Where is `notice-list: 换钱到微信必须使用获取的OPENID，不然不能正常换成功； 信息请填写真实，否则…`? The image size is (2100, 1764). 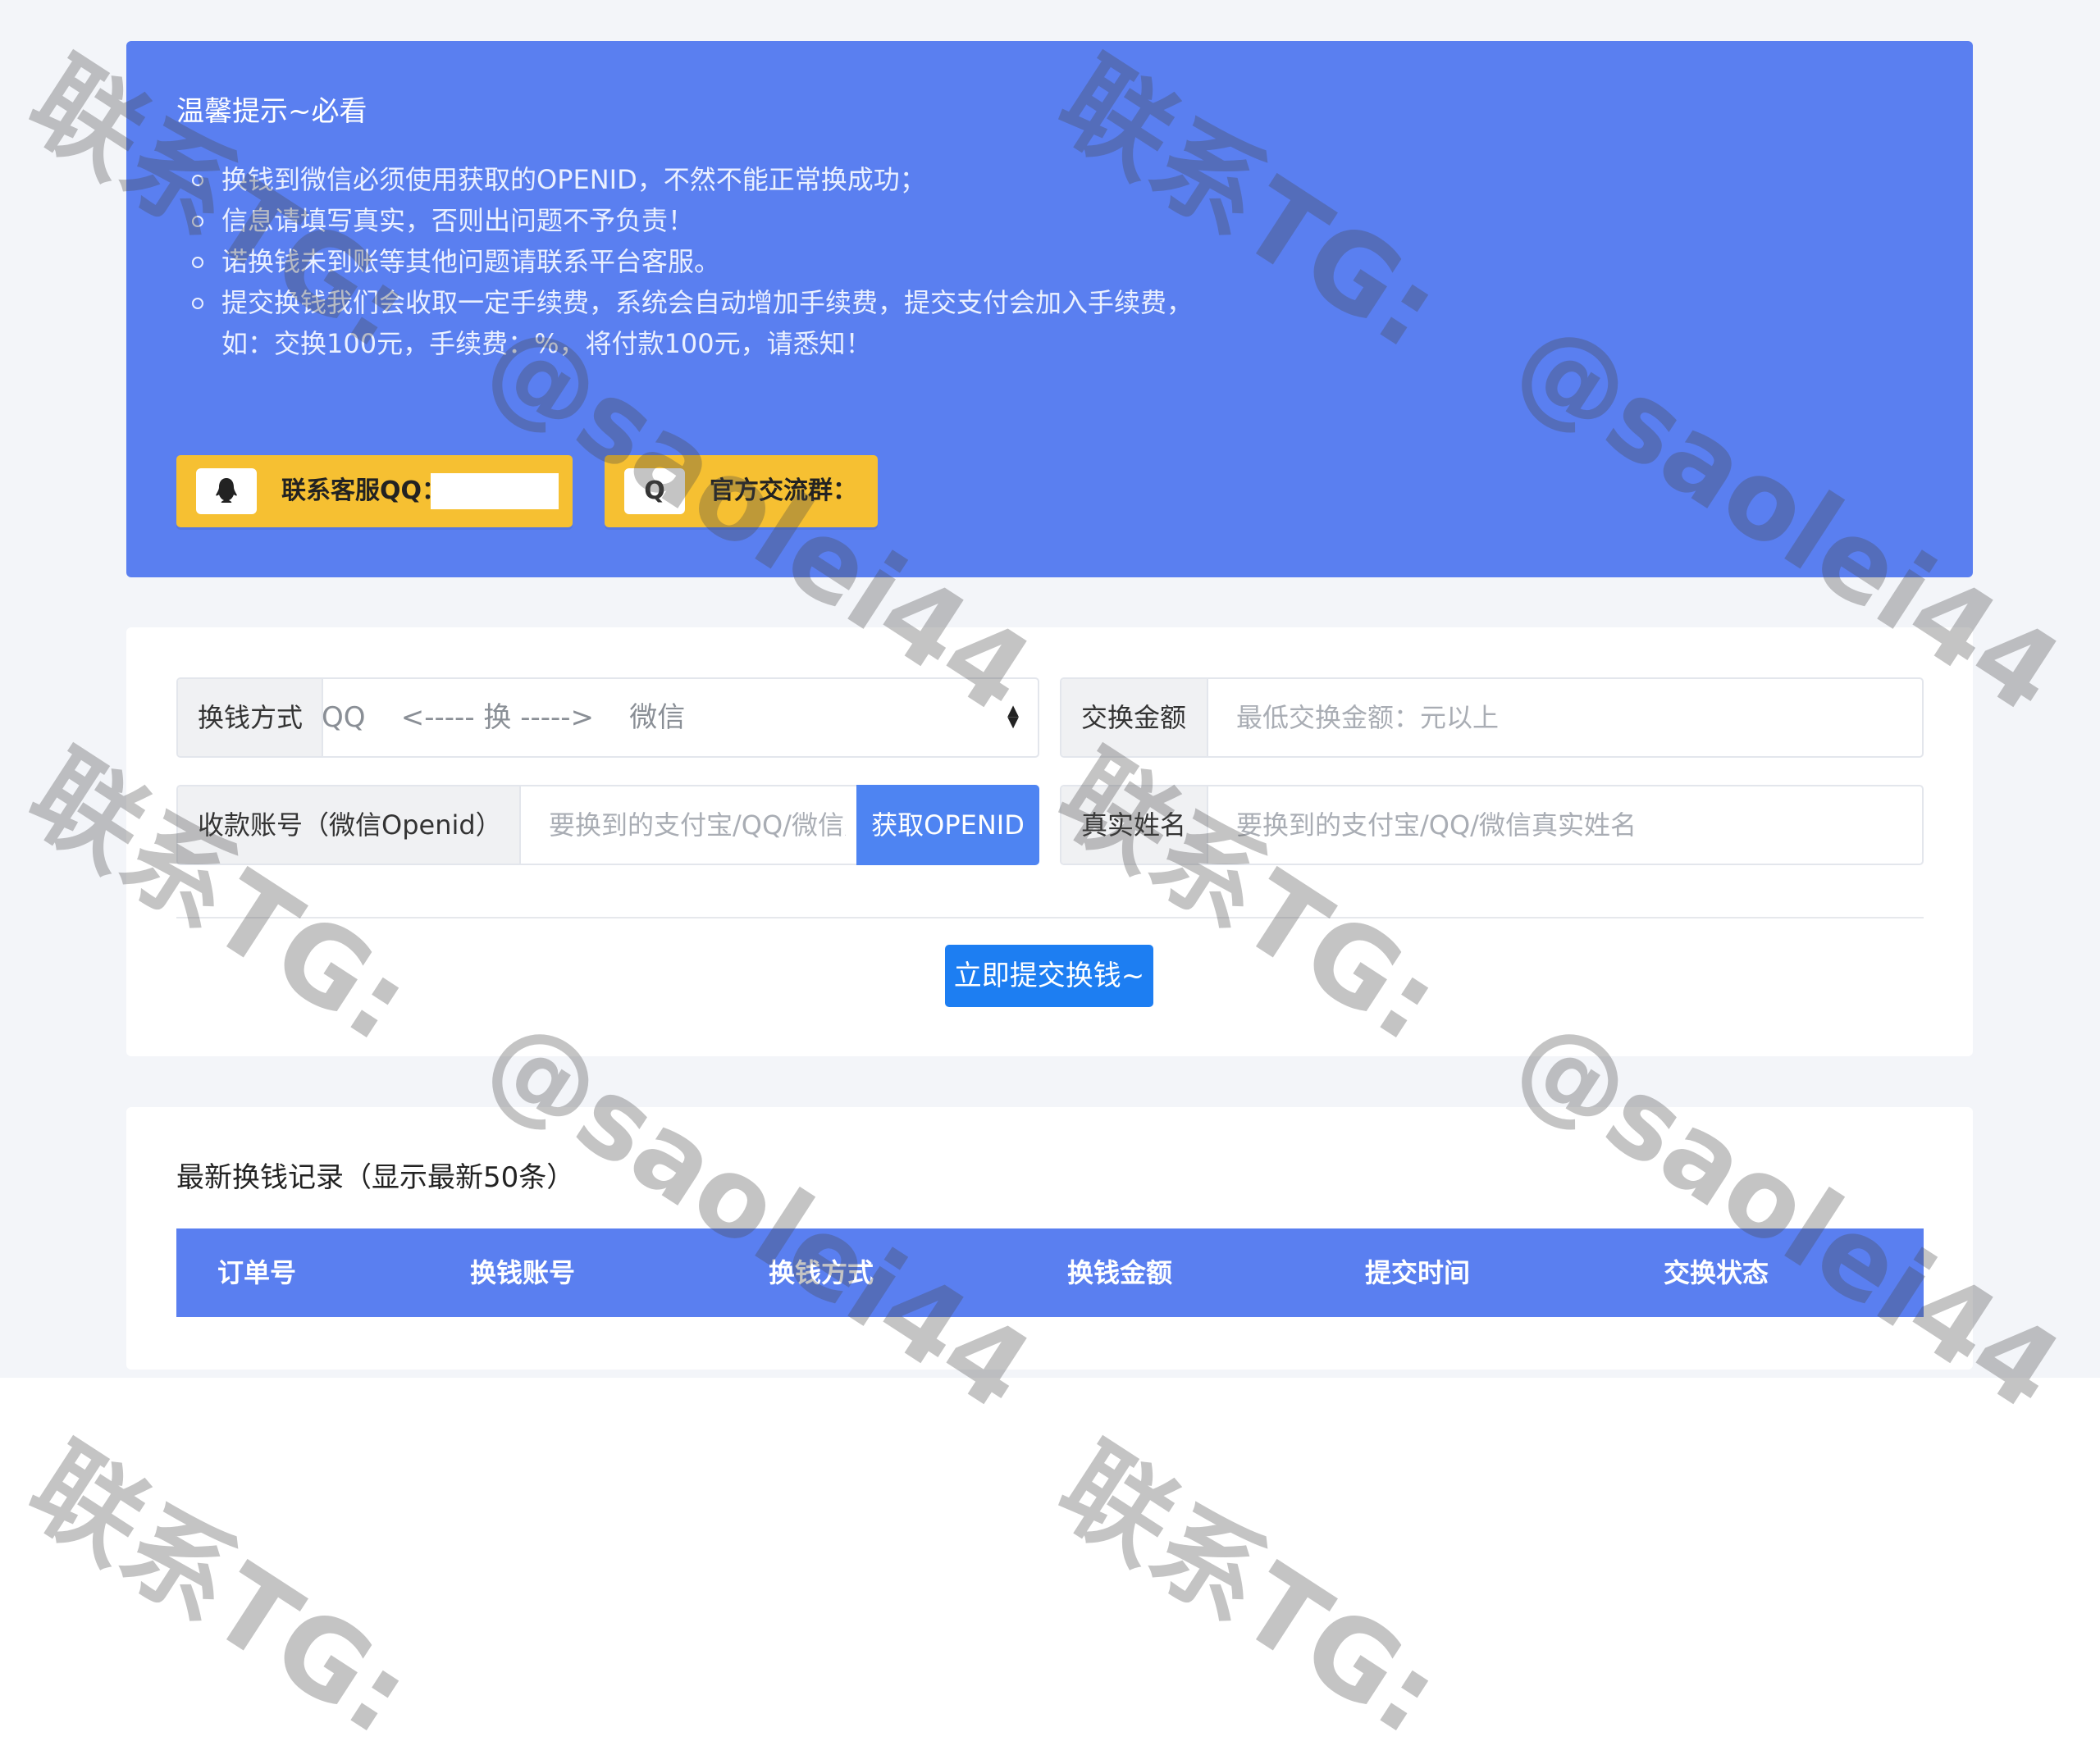
notice-list: 换钱到微信必须使用获取的OPENID，不然不能正常换成功； 信息请填写真实，否则… is located at coordinates (691, 261).